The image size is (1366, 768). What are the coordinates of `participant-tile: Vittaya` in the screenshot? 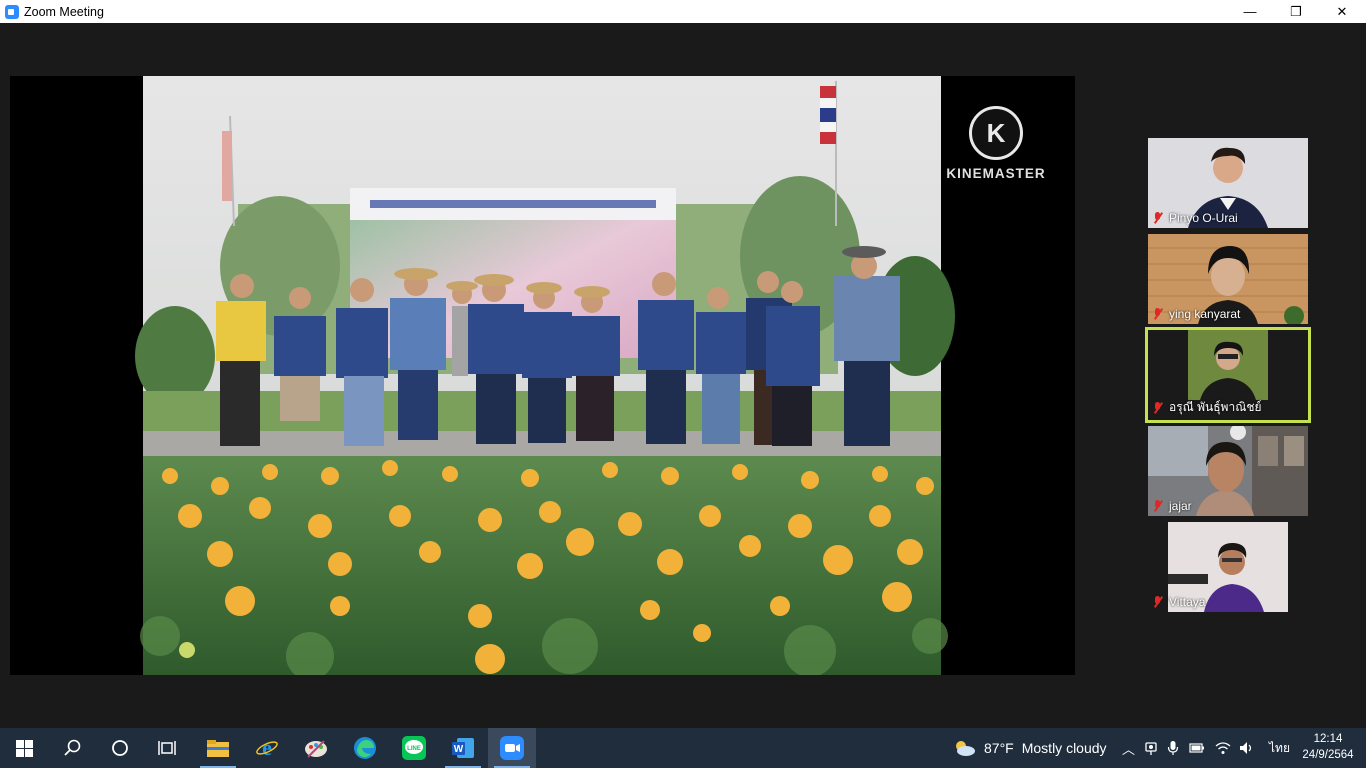 It's located at (1228, 567).